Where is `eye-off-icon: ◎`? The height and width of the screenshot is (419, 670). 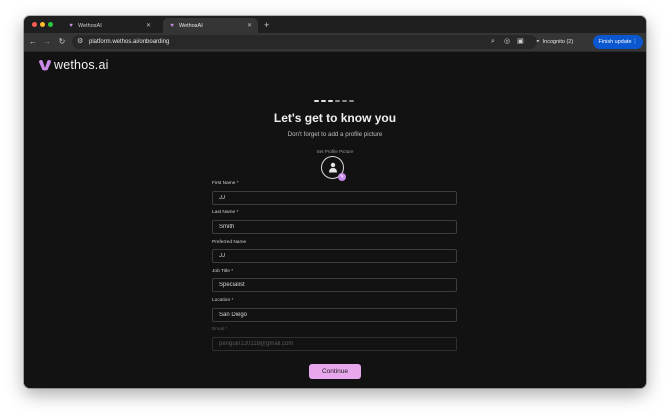
eye-off-icon: ◎ is located at coordinates (507, 42).